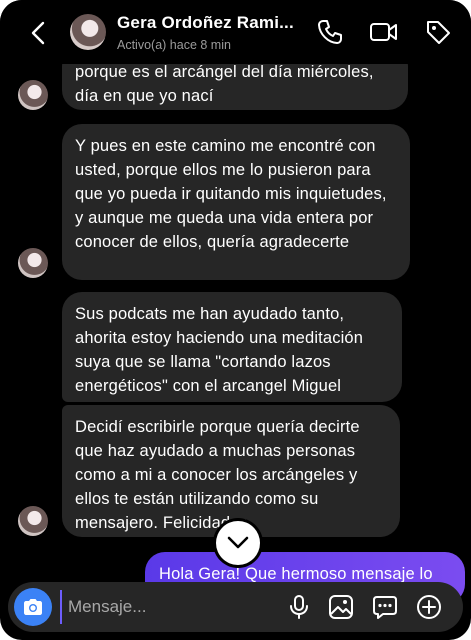 Image resolution: width=471 pixels, height=640 pixels. Describe the element at coordinates (429, 607) in the screenshot. I see `add-icon` at that location.